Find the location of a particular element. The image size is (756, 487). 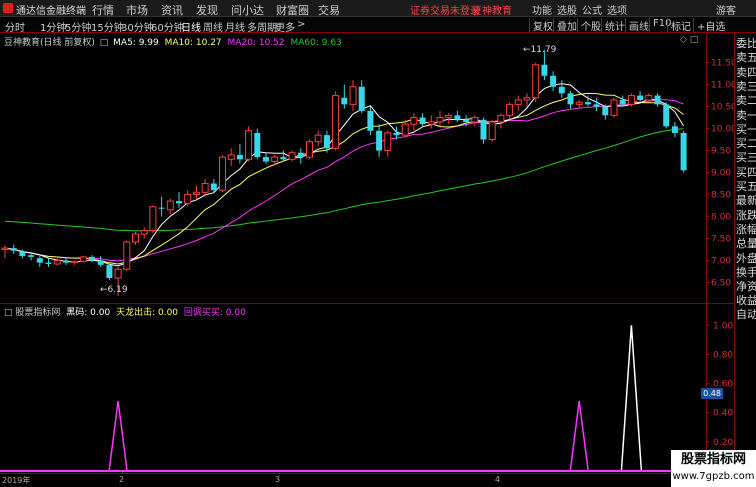

more-chevron-icon: > is located at coordinates (301, 24).